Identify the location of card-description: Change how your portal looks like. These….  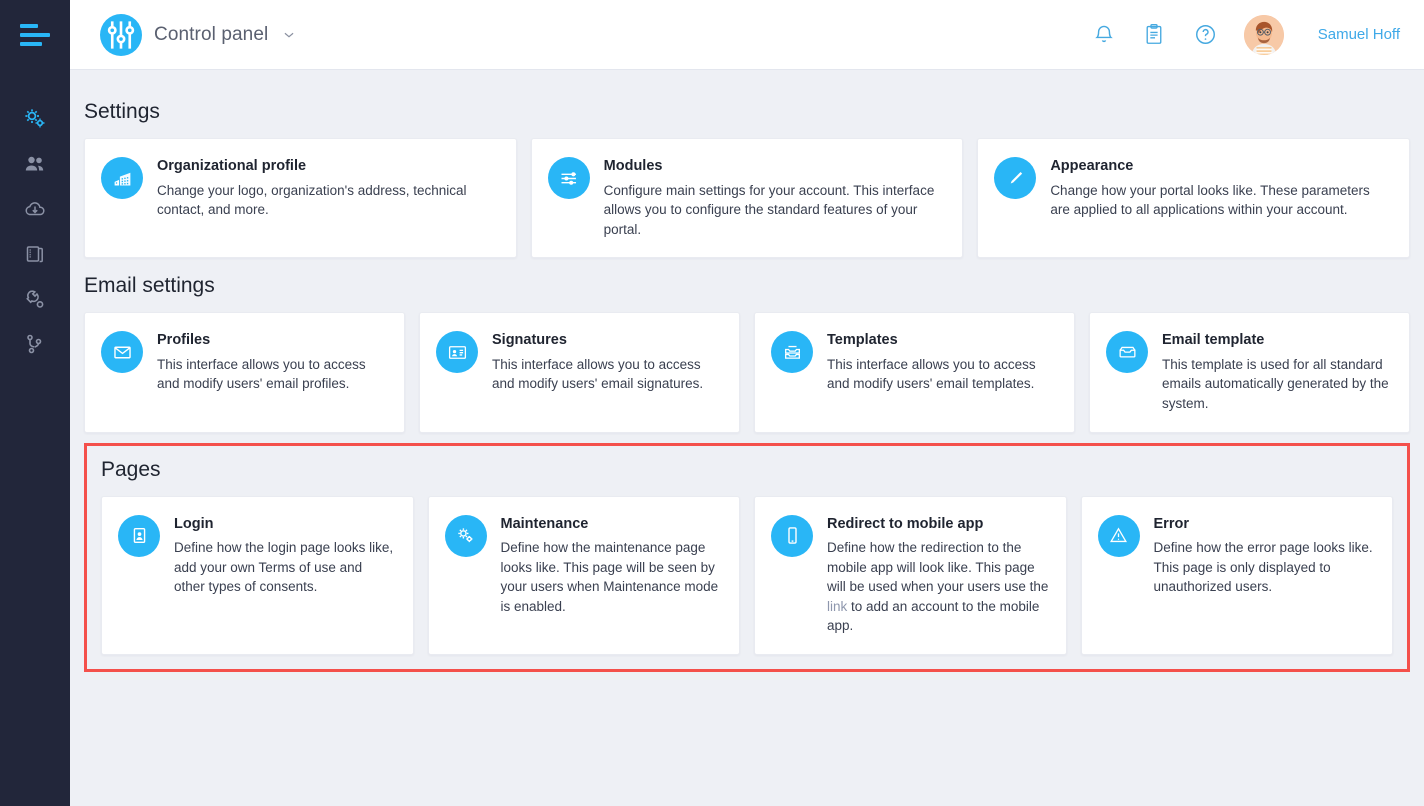
(1210, 200).